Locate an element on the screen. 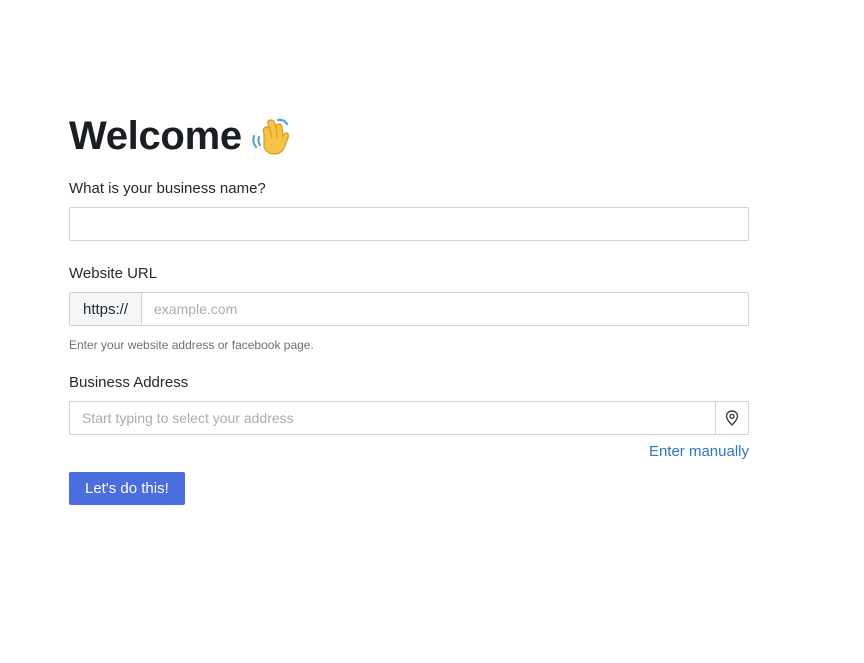  manual-row: Enter manually is located at coordinates (409, 451).